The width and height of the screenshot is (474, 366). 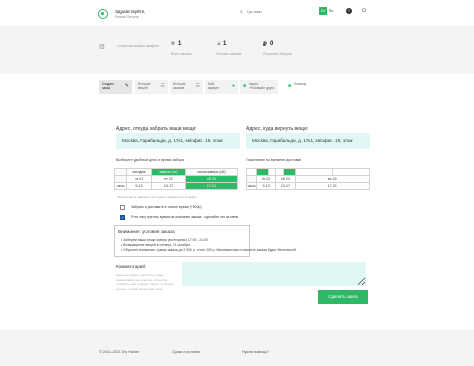 What do you see at coordinates (301, 87) in the screenshot?
I see `tab-help: ■ Помощь` at bounding box center [301, 87].